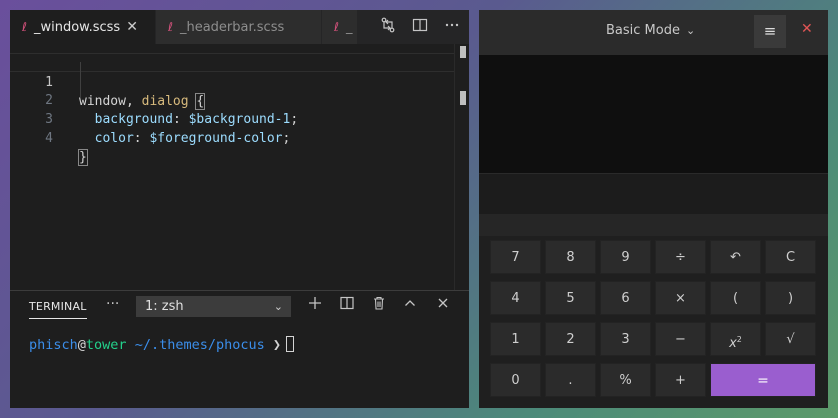 The height and width of the screenshot is (418, 838). I want to click on key-decimal: ., so click(570, 380).